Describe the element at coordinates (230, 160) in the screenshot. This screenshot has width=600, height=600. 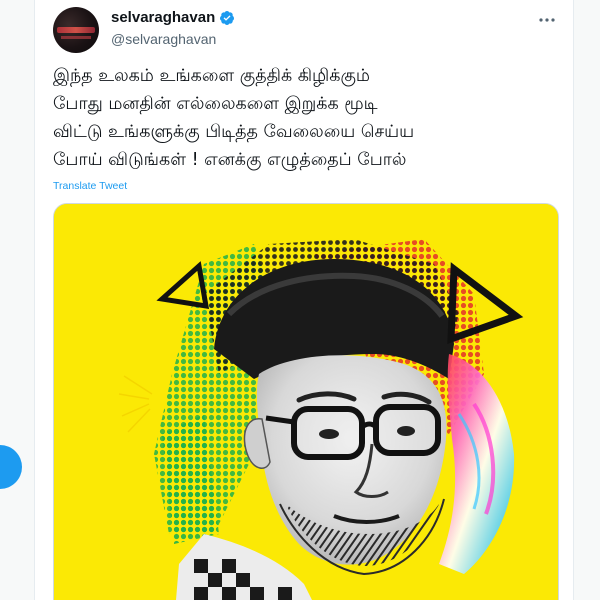
I see `tweet-text-line: போய் விடுங்கள் ! எனக்கு எழுத்தைப் போல்` at that location.